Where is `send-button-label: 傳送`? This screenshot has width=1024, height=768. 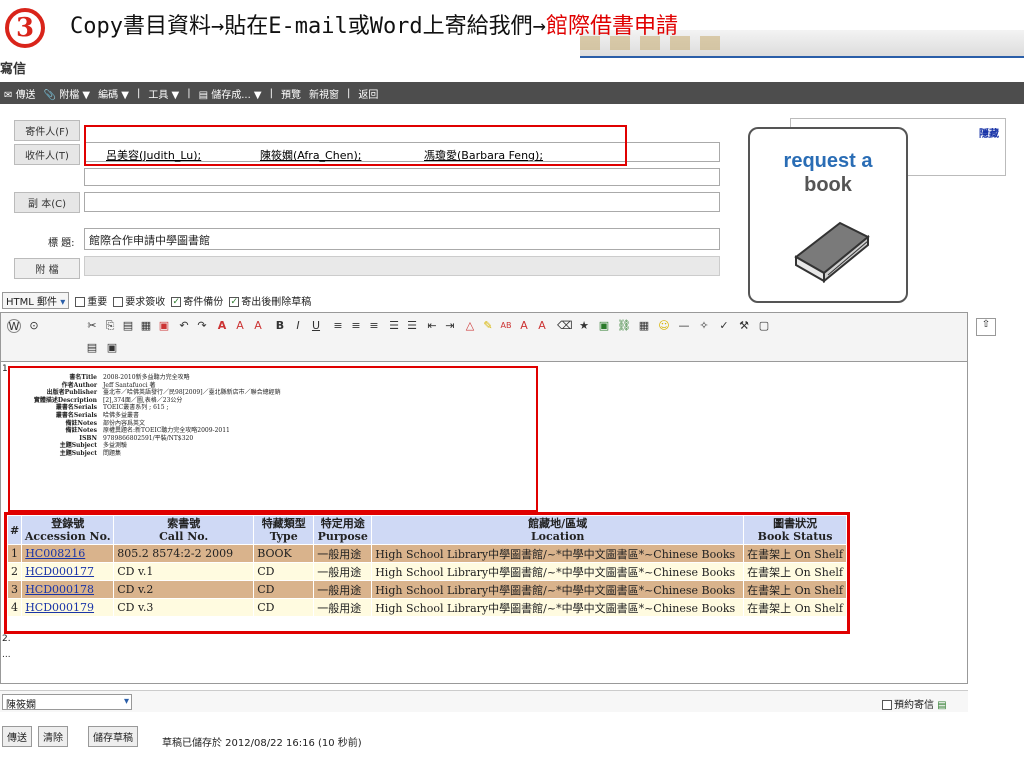
send-button-label: 傳送 is located at coordinates (17, 736).